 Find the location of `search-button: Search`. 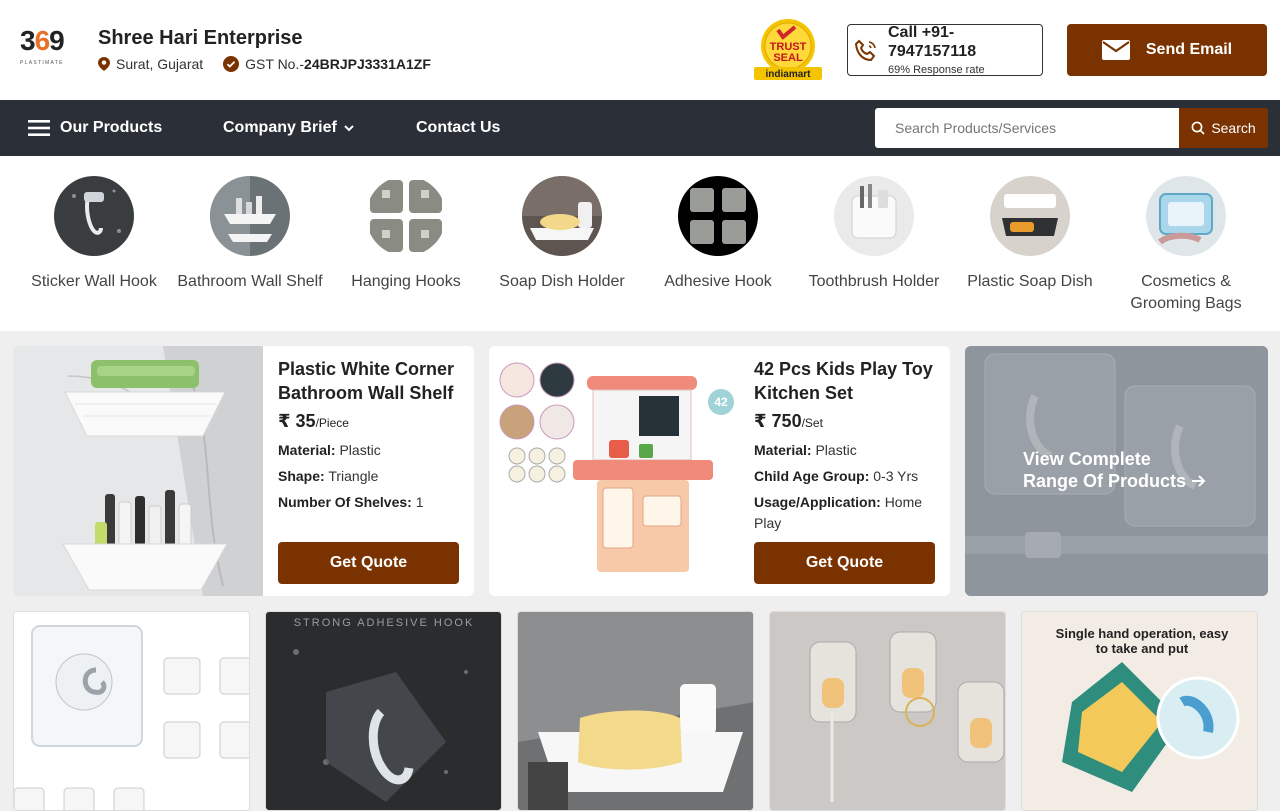

search-button: Search is located at coordinates (1223, 128).